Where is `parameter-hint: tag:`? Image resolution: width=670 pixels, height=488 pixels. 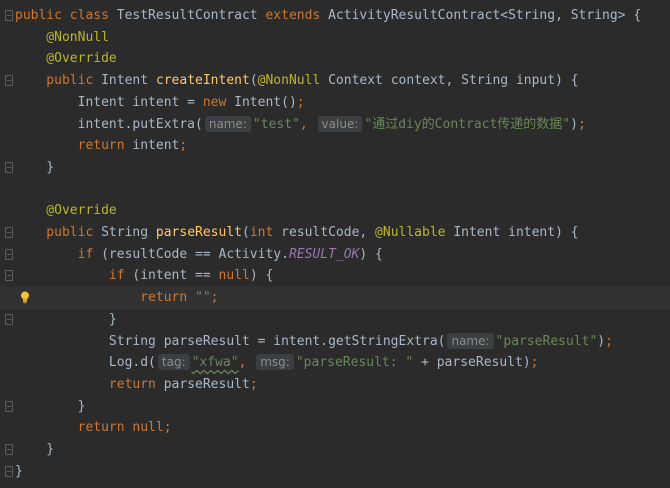
parameter-hint: tag: is located at coordinates (173, 362).